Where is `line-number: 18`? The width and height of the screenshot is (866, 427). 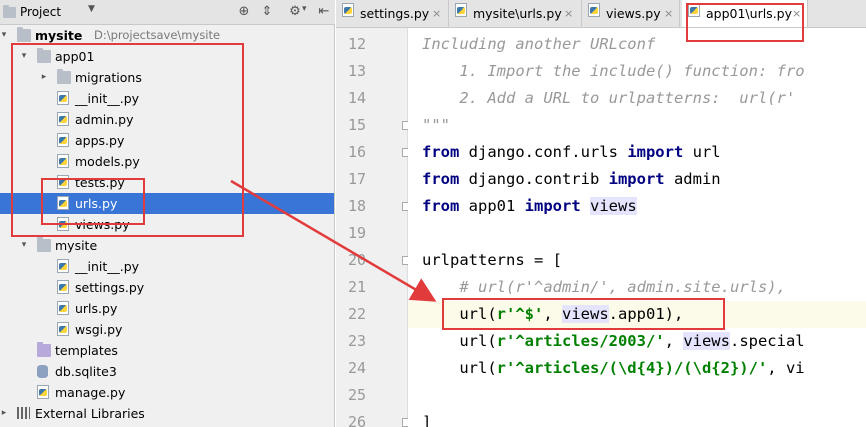 line-number: 18 is located at coordinates (356, 206).